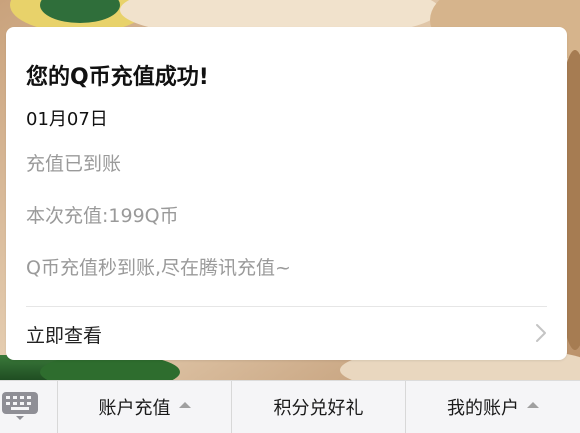 The width and height of the screenshot is (580, 433). I want to click on notification-date: 01月07日, so click(67, 119).